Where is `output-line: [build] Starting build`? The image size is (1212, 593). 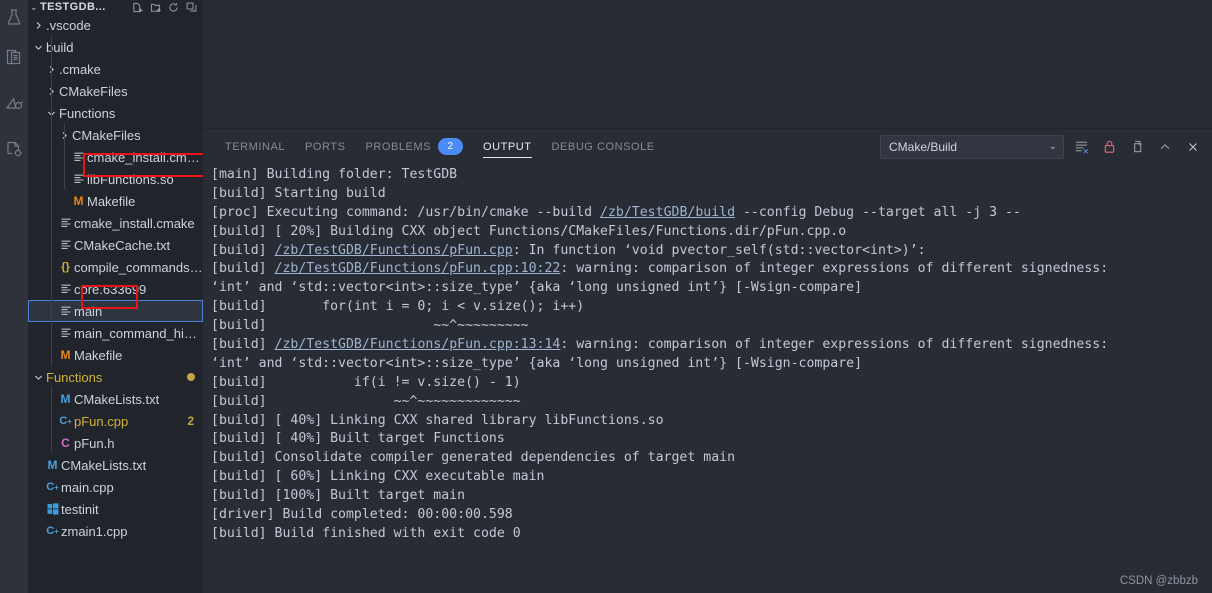 output-line: [build] Starting build is located at coordinates (711, 194).